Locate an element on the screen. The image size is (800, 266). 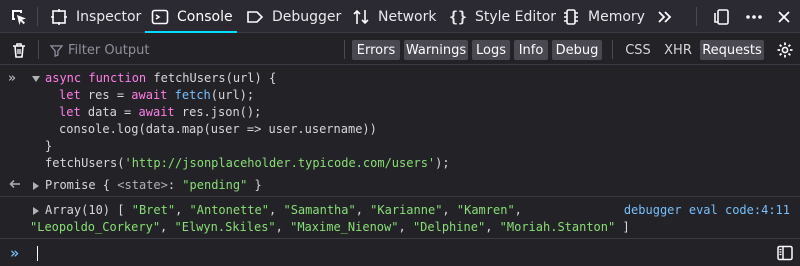
tab-label: Memory is located at coordinates (616, 16).